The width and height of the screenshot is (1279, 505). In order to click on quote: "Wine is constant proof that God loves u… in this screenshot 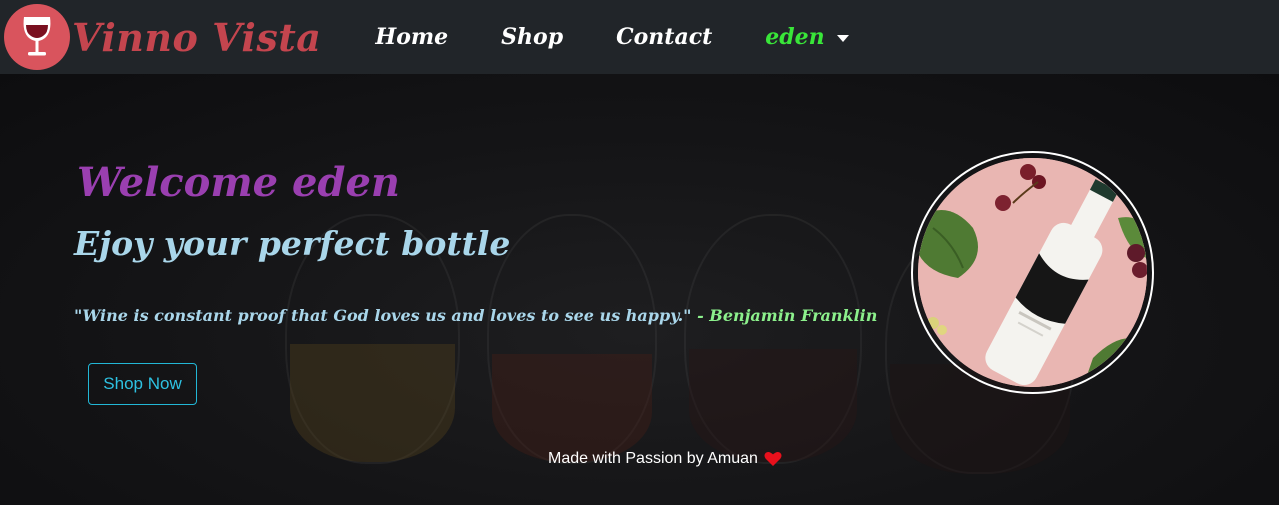, I will do `click(475, 315)`.